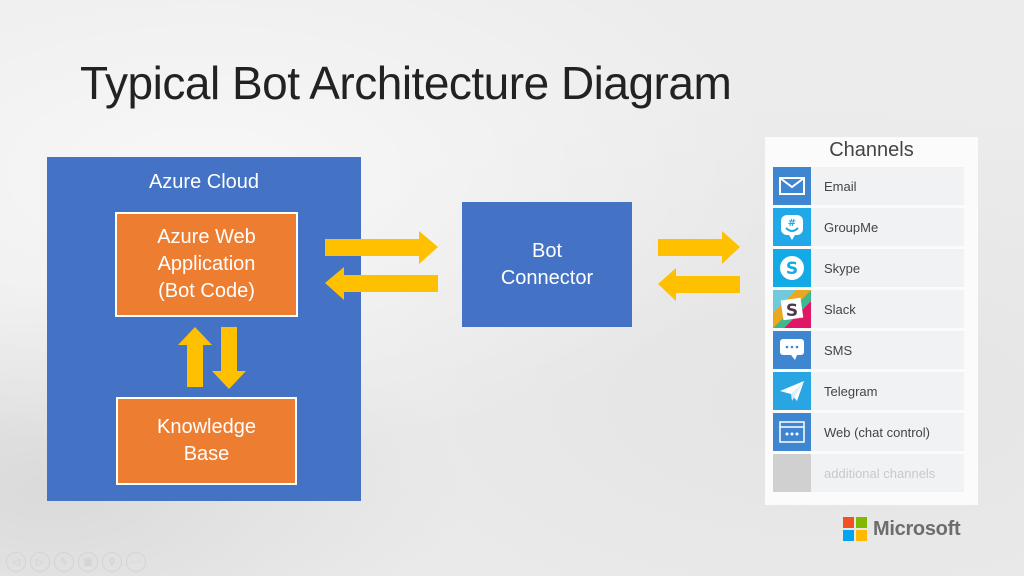  I want to click on sms-icon, so click(792, 350).